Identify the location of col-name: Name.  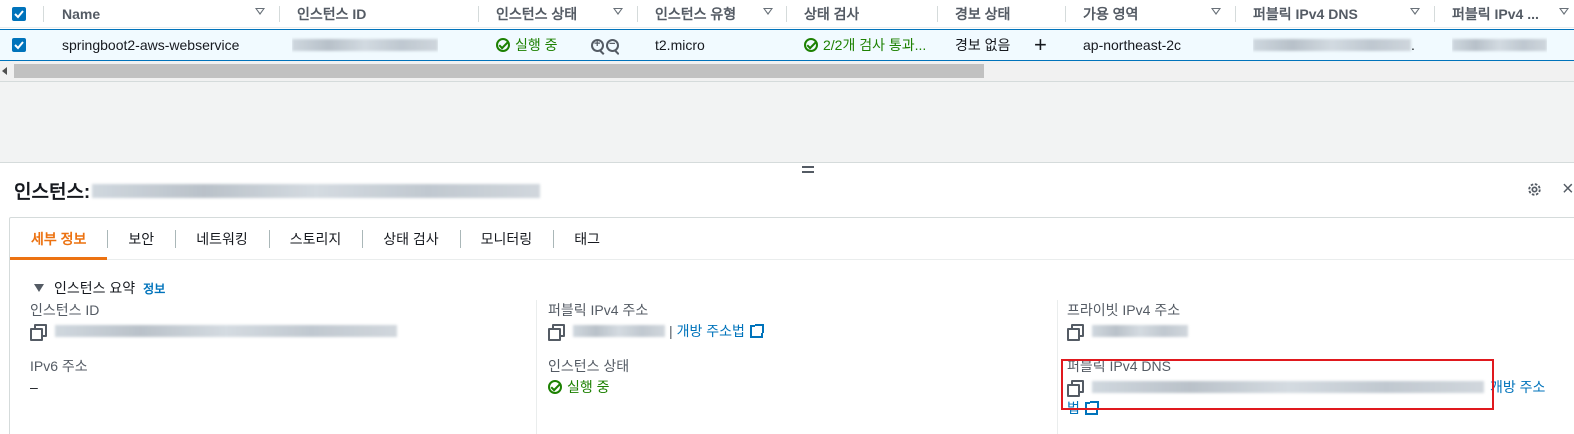
(81, 13).